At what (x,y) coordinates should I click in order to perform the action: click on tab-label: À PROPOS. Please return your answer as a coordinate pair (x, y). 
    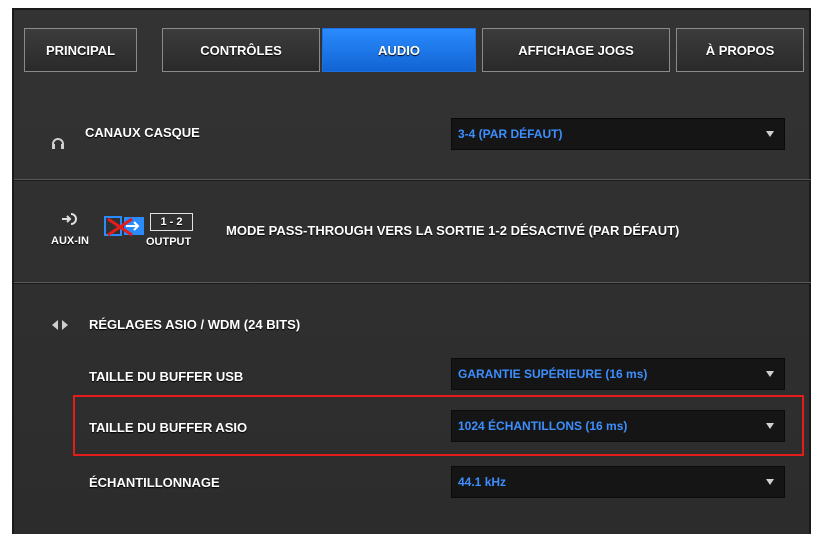
    Looking at the image, I should click on (740, 50).